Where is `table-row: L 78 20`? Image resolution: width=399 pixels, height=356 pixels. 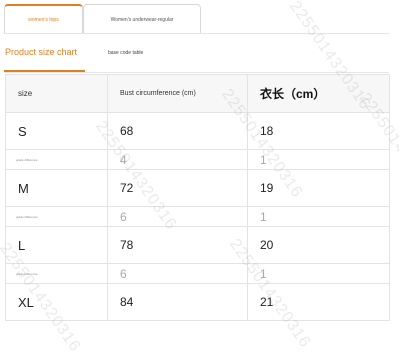
table-row: L 78 20 is located at coordinates (197, 245).